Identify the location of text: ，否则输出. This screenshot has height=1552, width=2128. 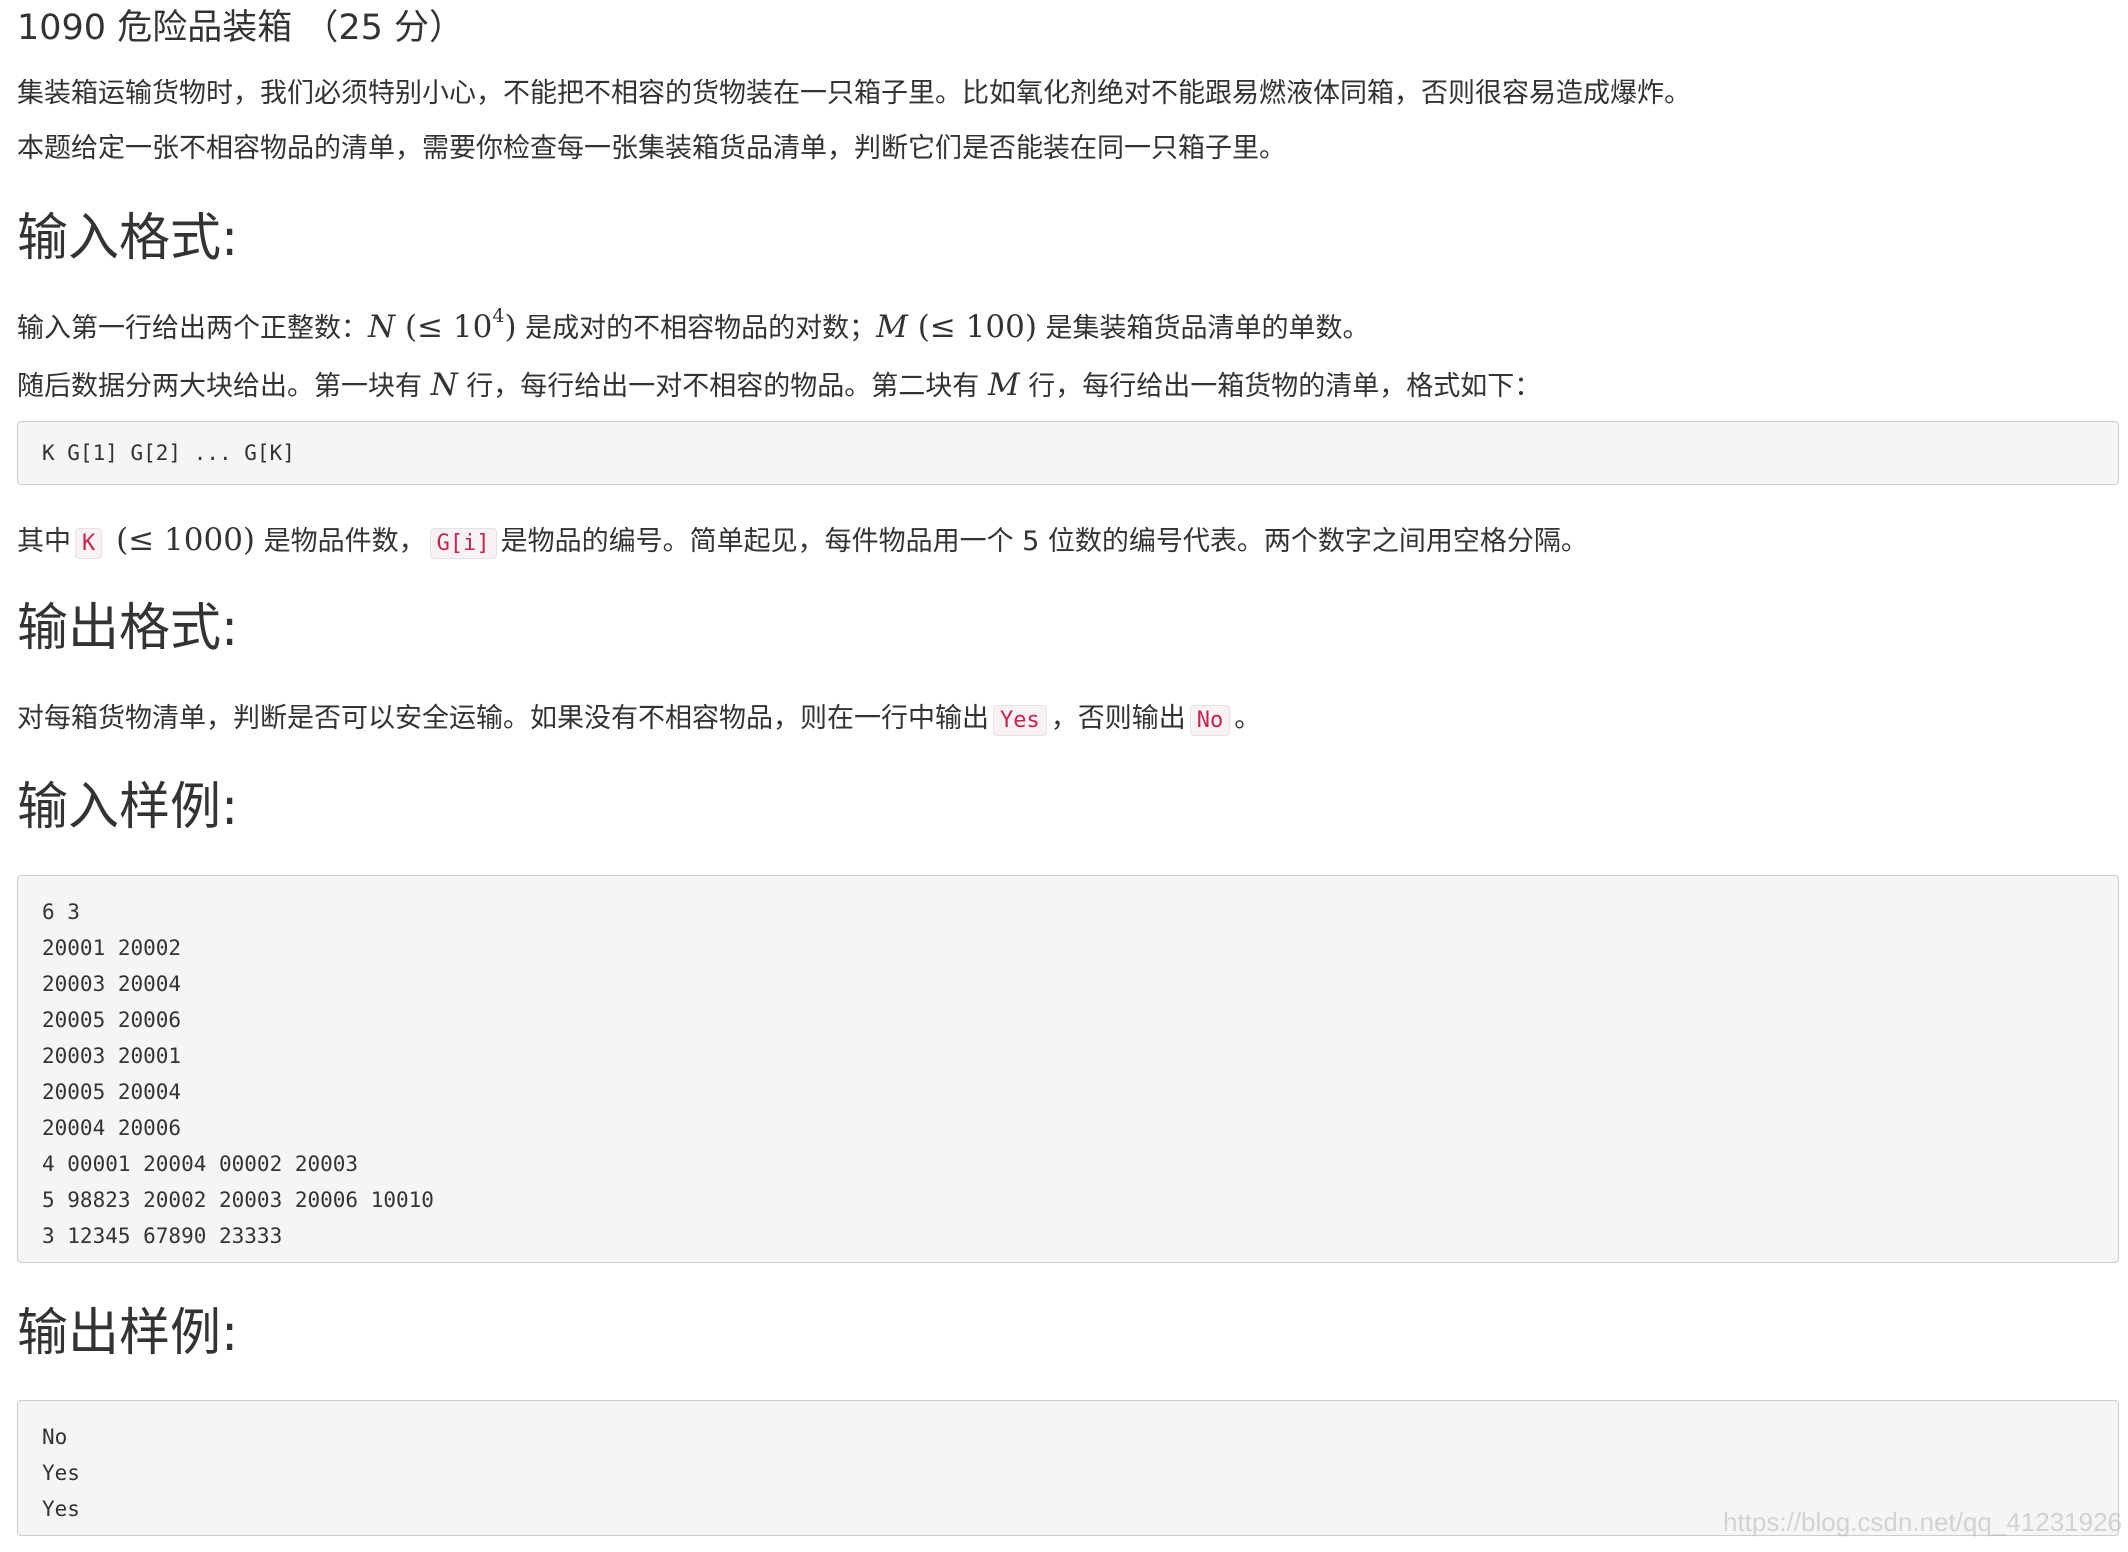
(1118, 718).